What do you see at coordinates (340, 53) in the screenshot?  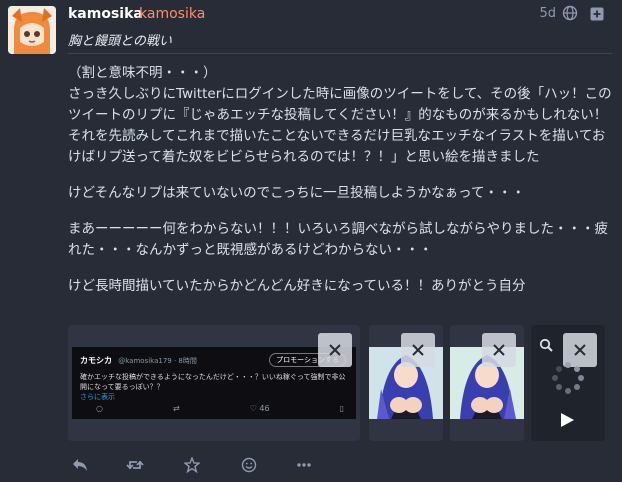 I see `divider` at bounding box center [340, 53].